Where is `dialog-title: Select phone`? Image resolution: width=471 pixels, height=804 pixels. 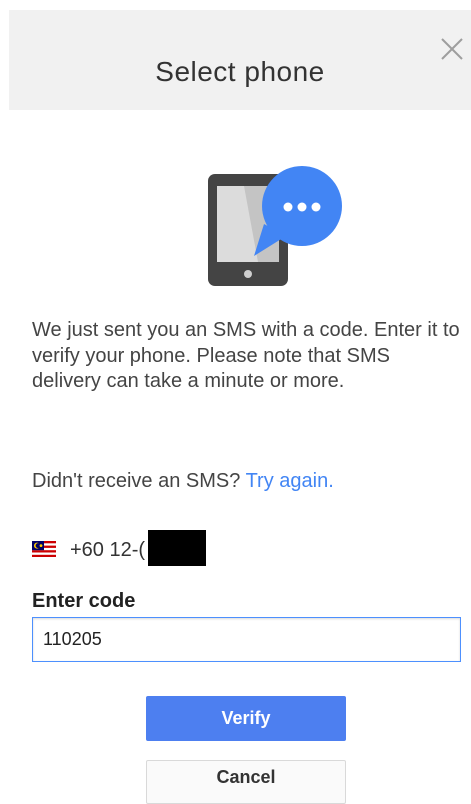 dialog-title: Select phone is located at coordinates (240, 71).